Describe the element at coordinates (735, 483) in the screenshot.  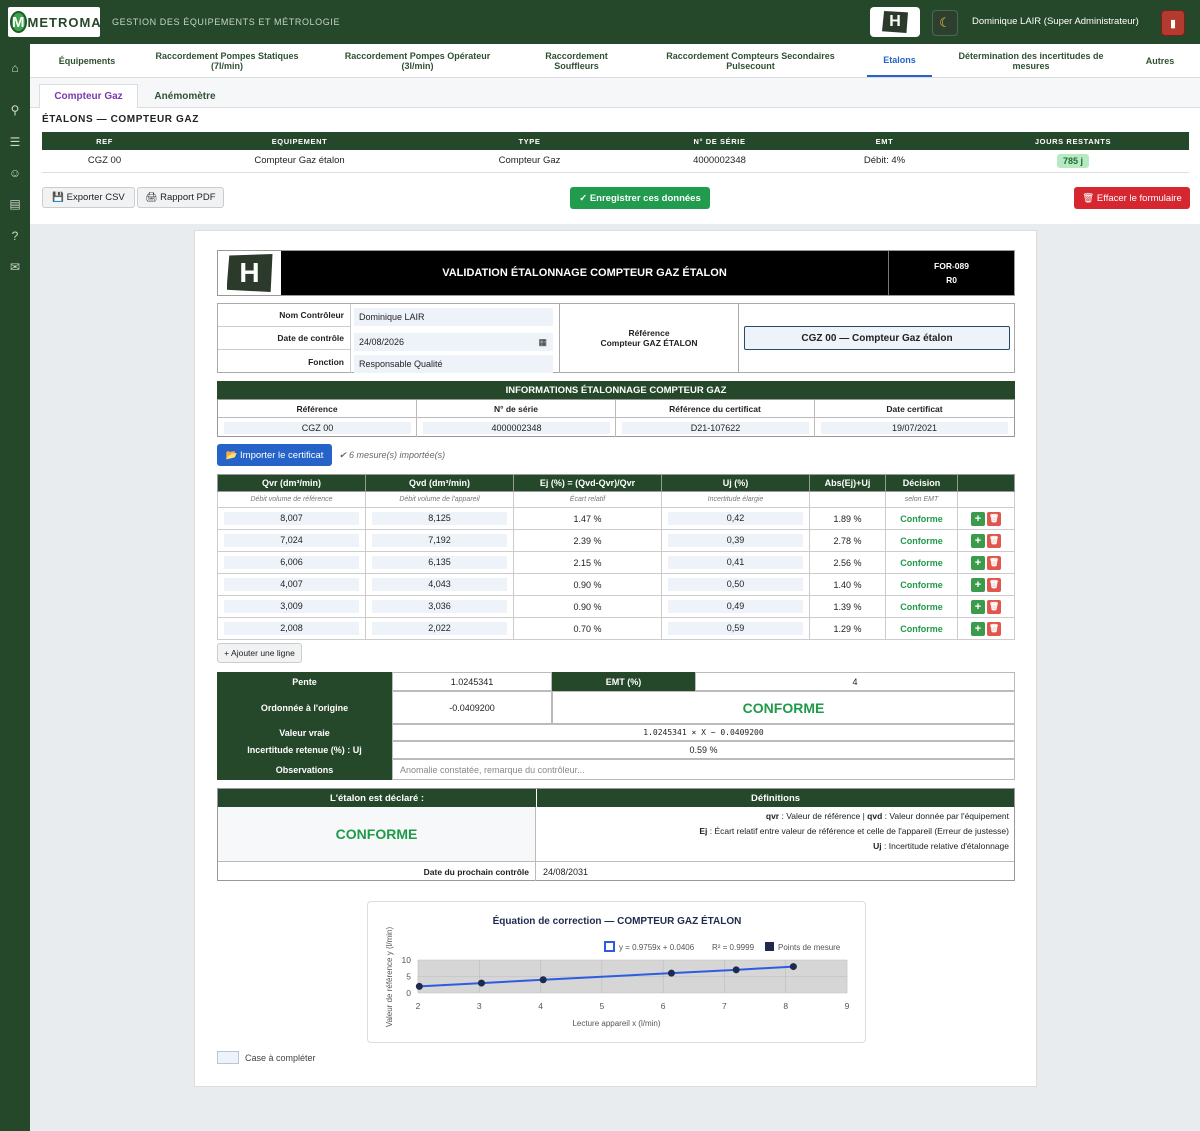
I see `col-uj: Uj (%)` at that location.